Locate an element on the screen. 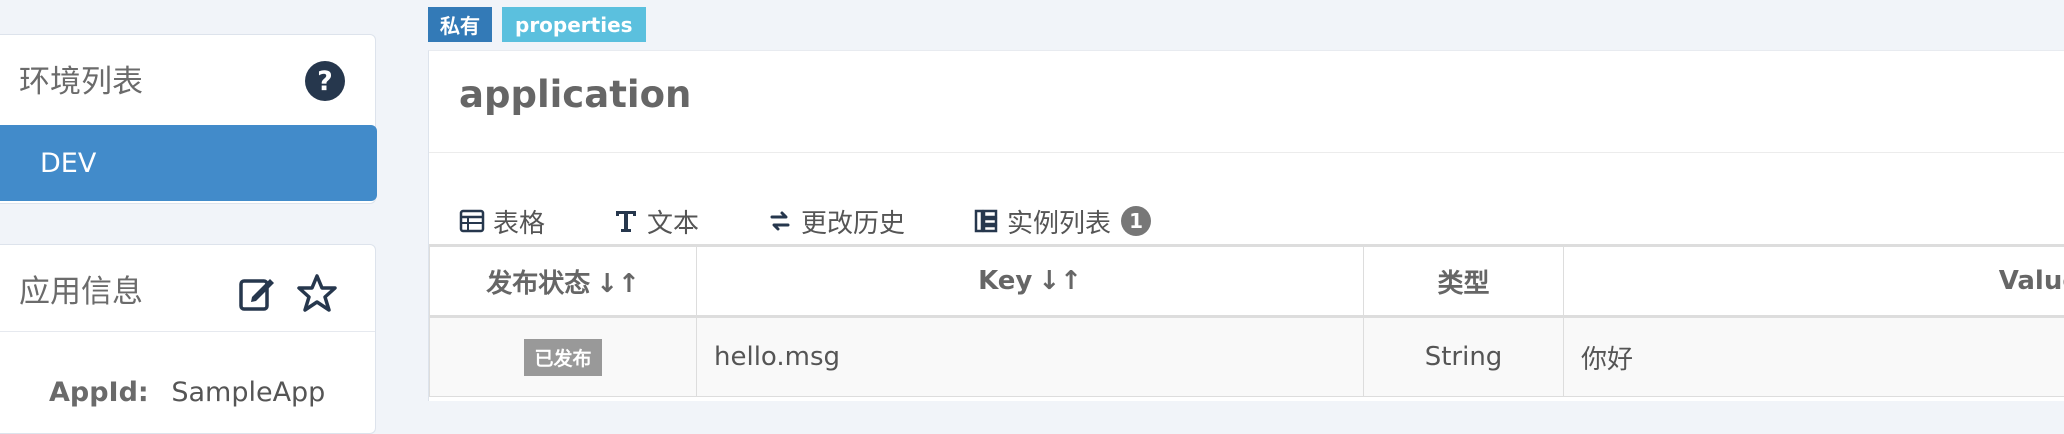 This screenshot has width=2064, height=434. star-icon is located at coordinates (317, 293).